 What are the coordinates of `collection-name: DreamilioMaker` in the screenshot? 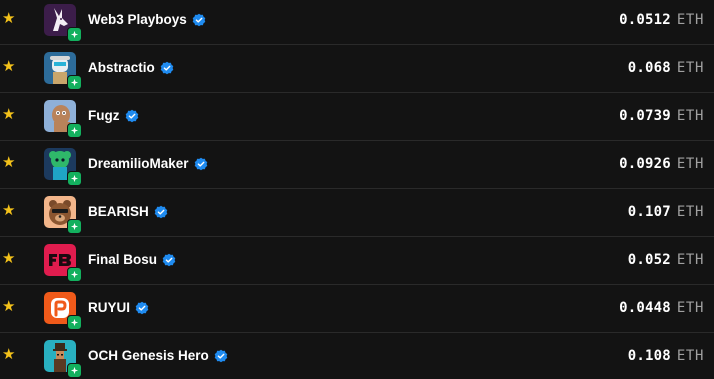 It's located at (148, 163).